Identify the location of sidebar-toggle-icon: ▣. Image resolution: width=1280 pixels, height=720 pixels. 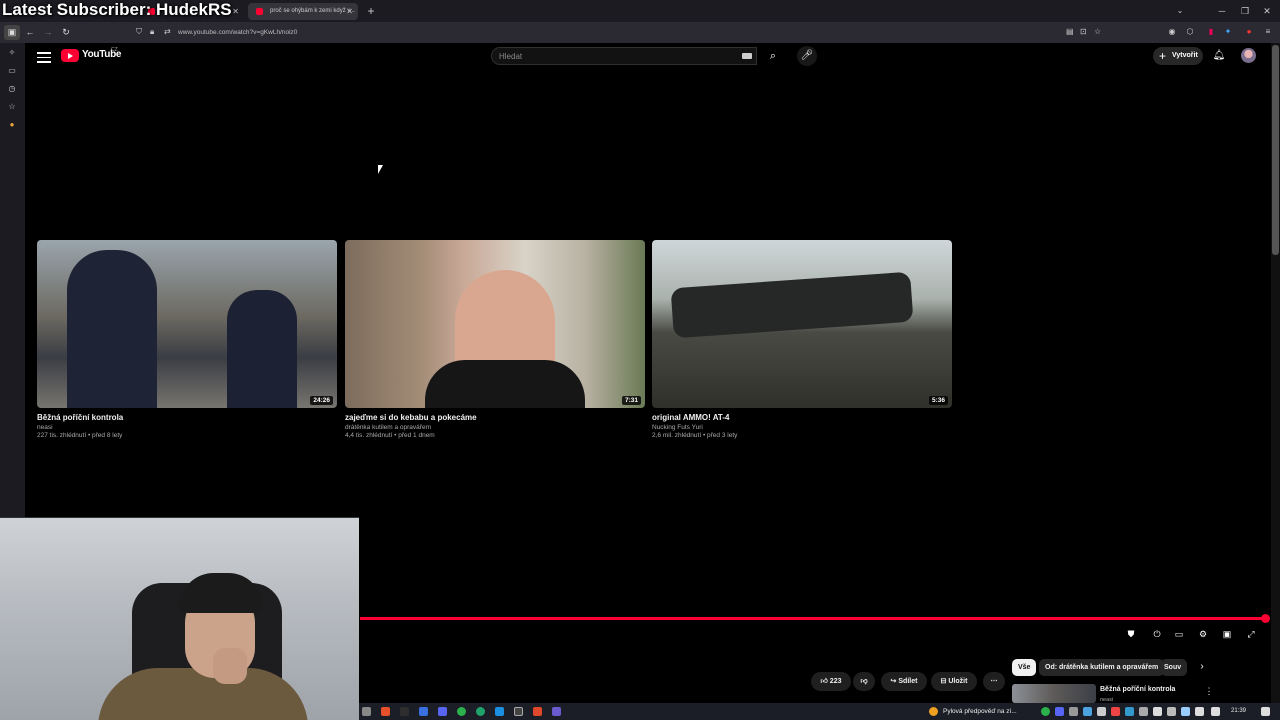
(12, 32).